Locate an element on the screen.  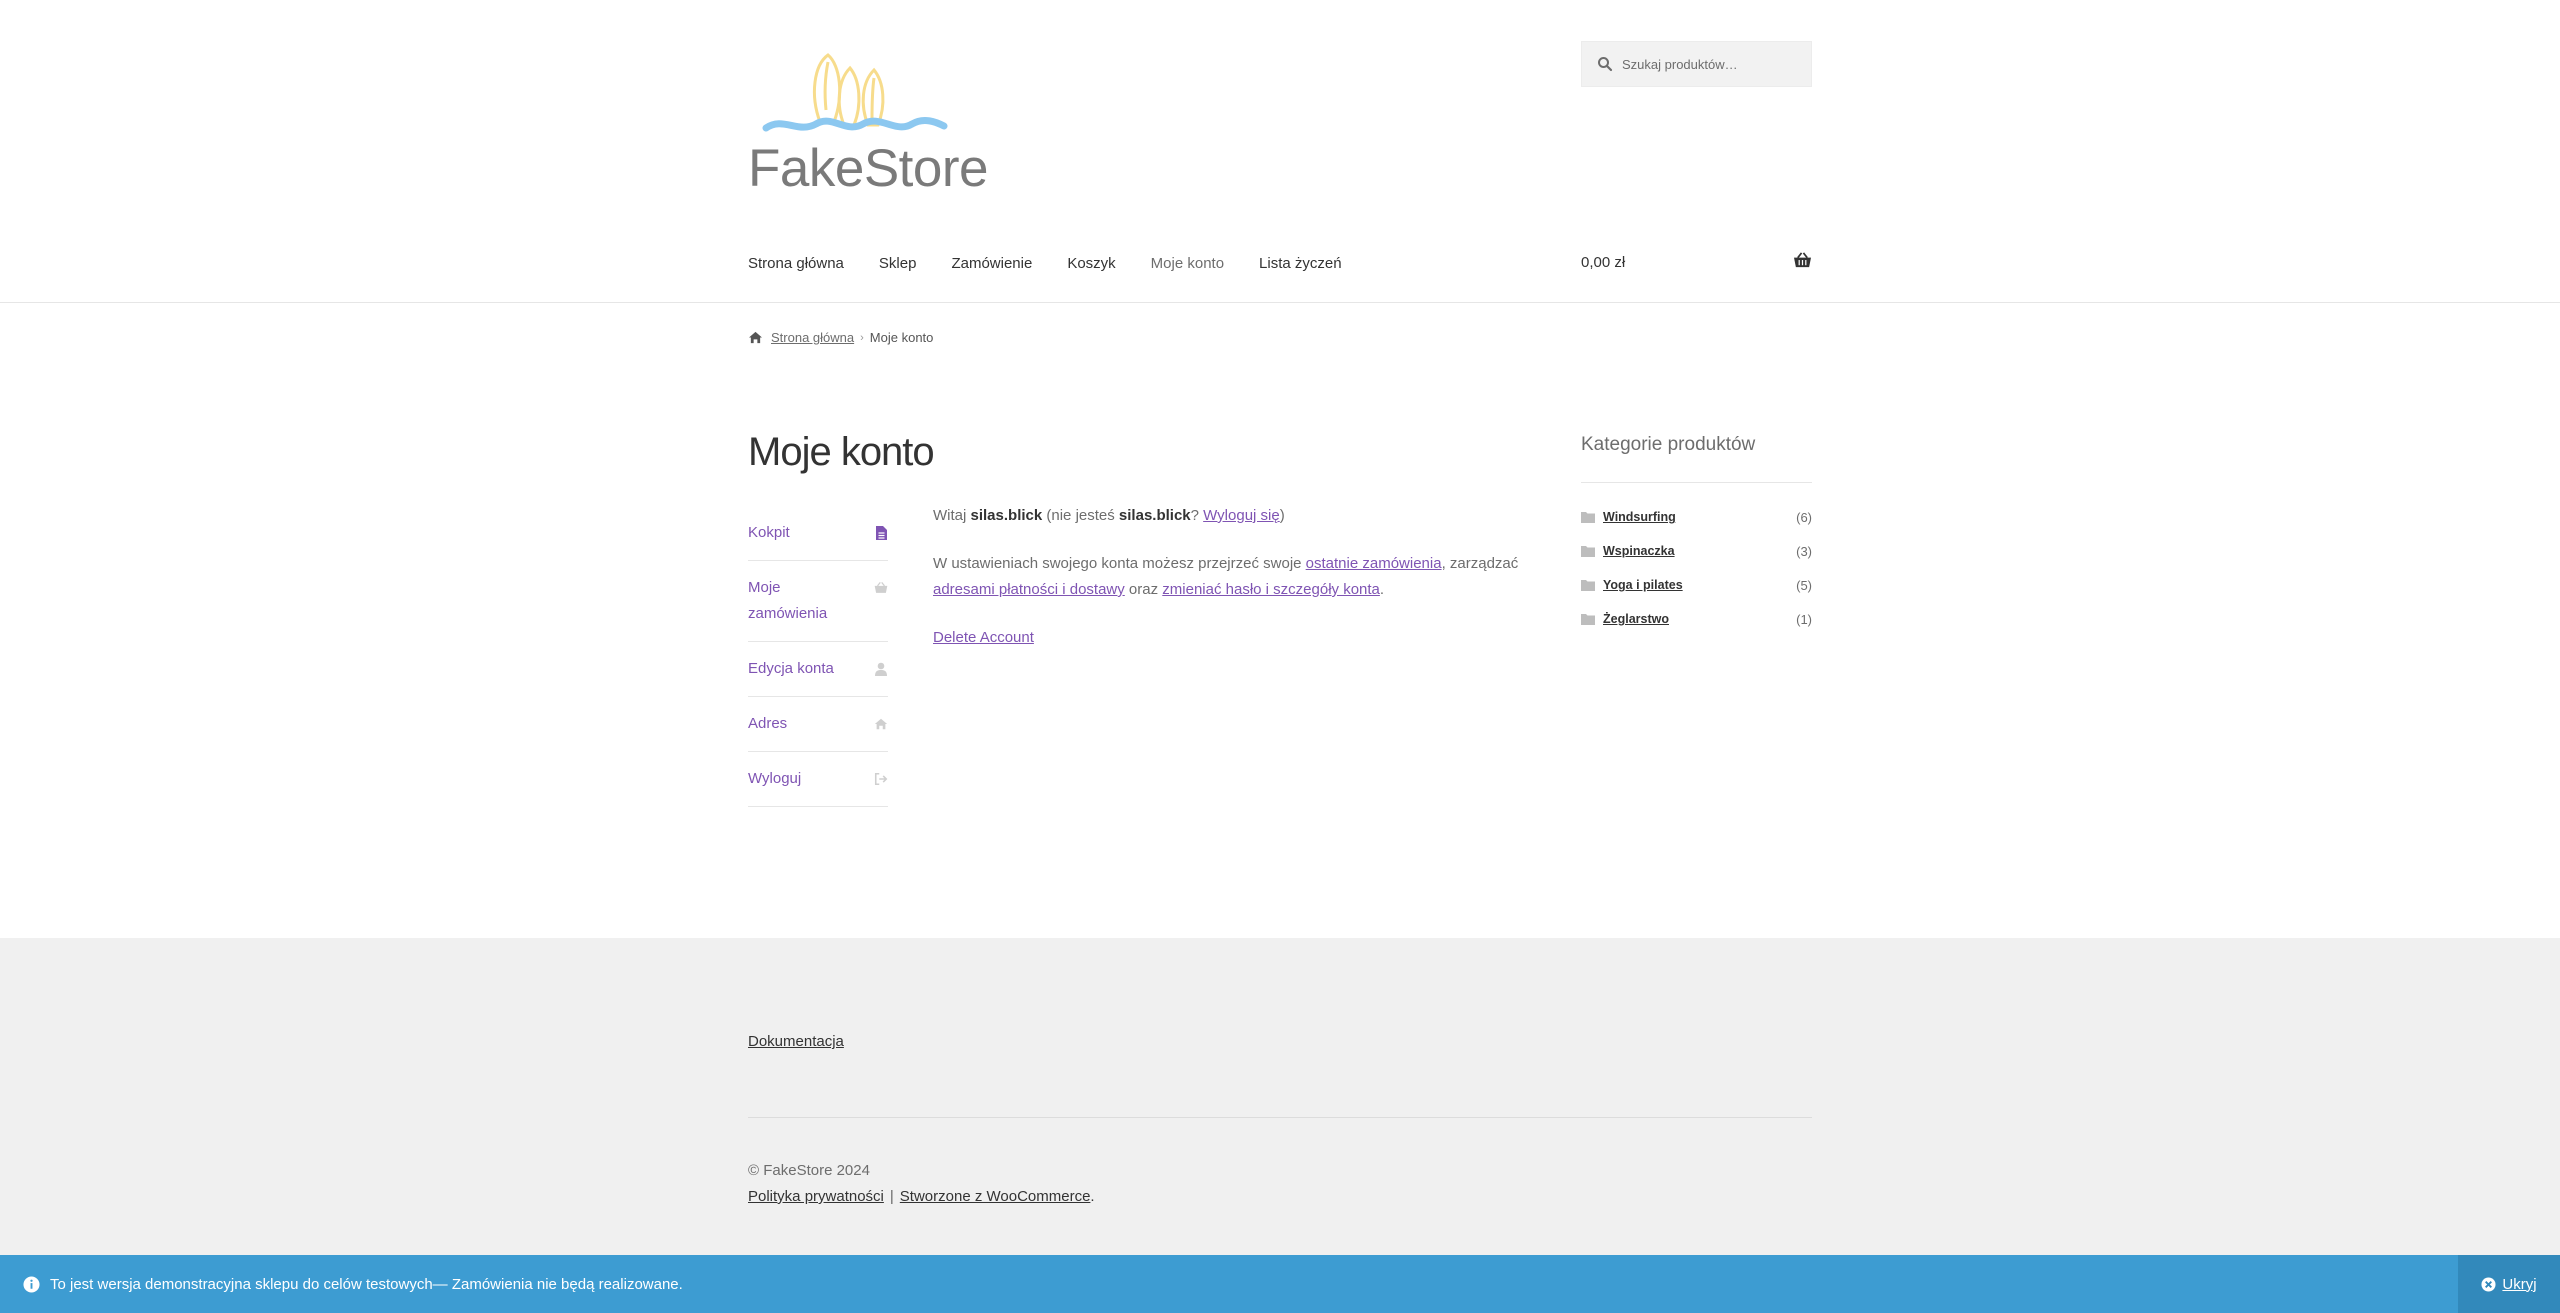
search-box is located at coordinates (1696, 64).